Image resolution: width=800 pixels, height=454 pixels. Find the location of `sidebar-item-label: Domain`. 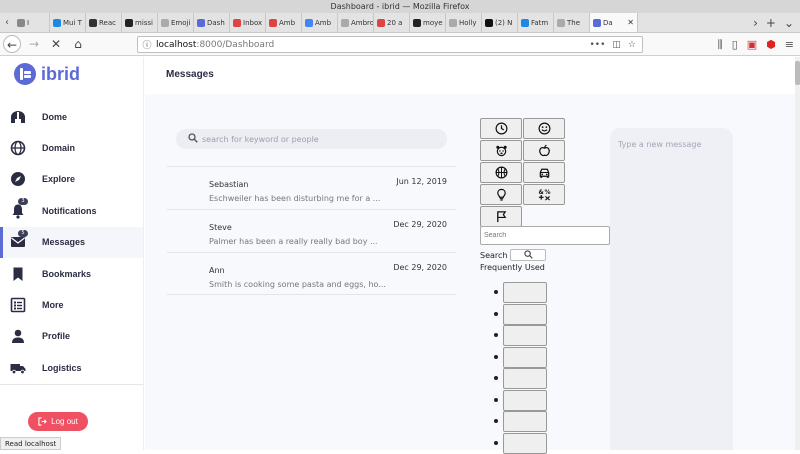

sidebar-item-label: Domain is located at coordinates (59, 148).